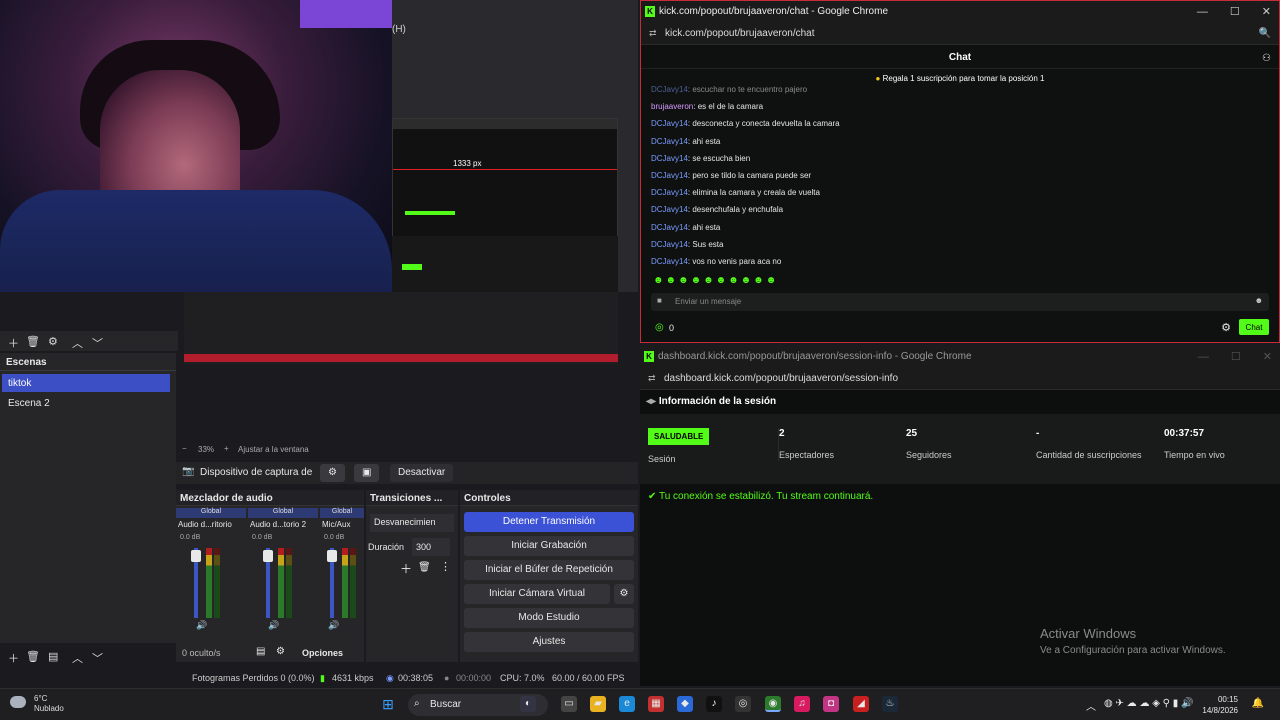 The width and height of the screenshot is (1280, 720). What do you see at coordinates (281, 583) in the screenshot?
I see `level-meter` at bounding box center [281, 583].